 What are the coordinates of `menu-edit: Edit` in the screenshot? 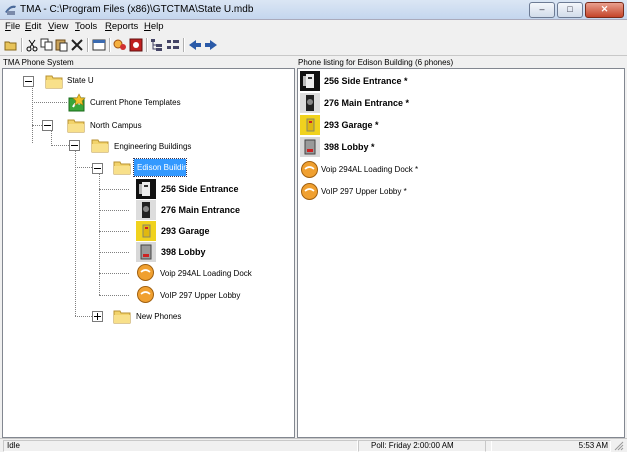 It's located at (33, 26).